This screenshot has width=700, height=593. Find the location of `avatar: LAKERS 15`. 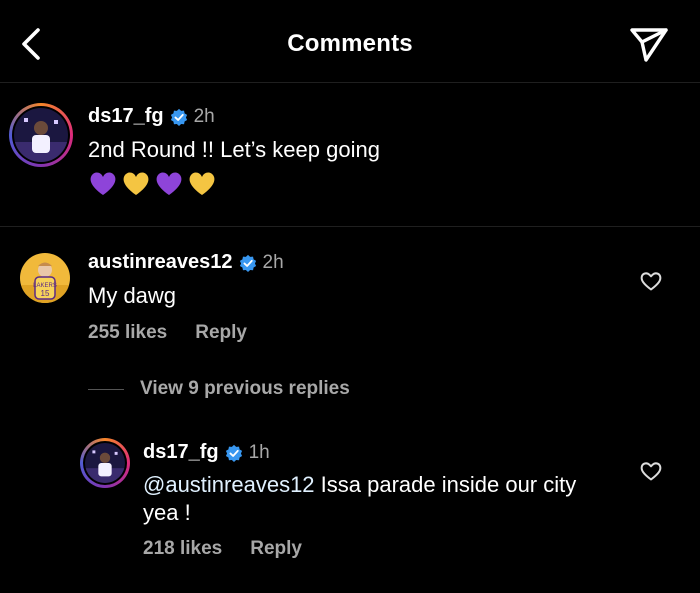

avatar: LAKERS 15 is located at coordinates (45, 278).